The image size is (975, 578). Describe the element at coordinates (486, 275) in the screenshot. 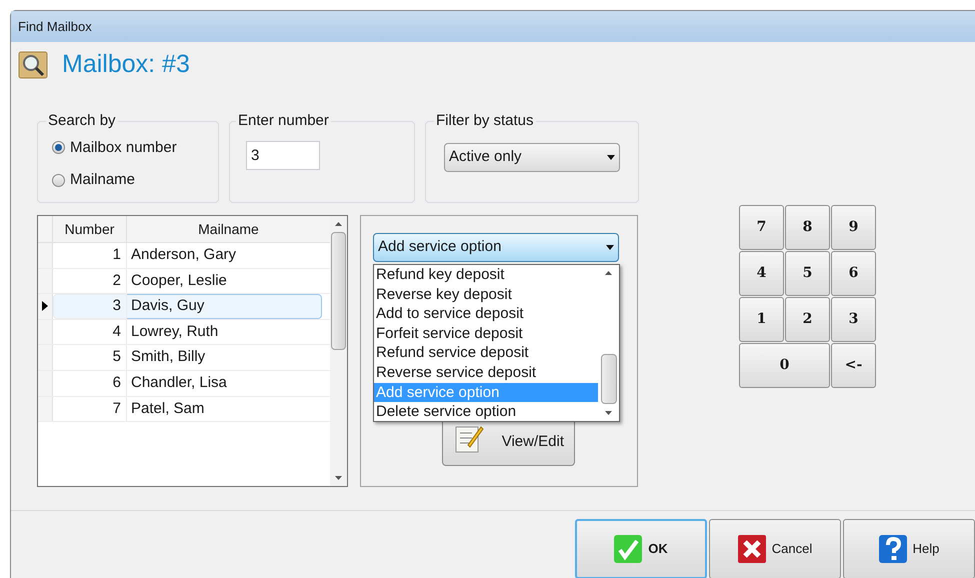

I see `list-option: Refund key deposit` at that location.